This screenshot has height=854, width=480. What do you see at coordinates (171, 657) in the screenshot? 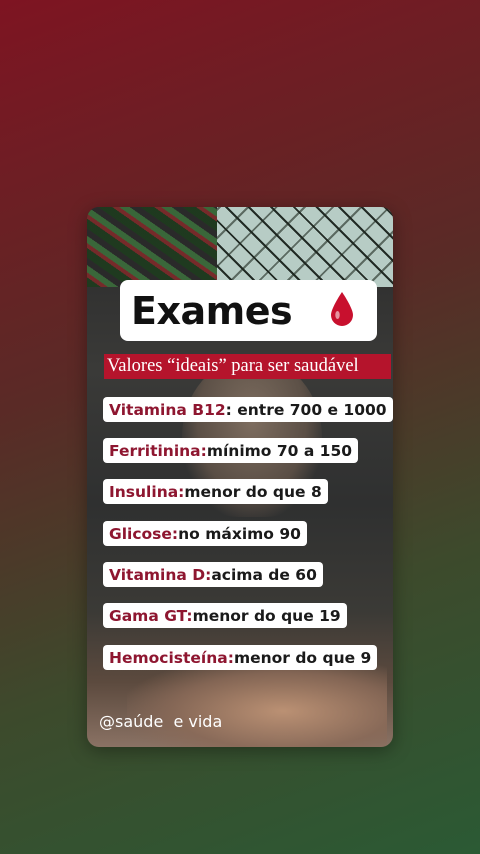
I see `exam-label: Hemocisteína:` at bounding box center [171, 657].